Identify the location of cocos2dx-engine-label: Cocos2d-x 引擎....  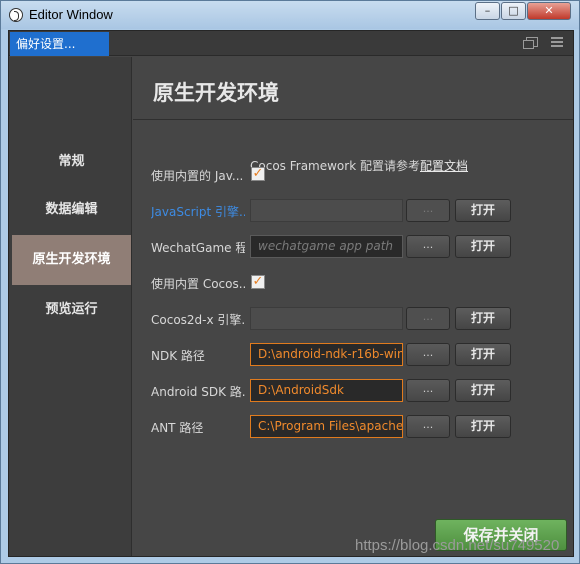
(198, 320).